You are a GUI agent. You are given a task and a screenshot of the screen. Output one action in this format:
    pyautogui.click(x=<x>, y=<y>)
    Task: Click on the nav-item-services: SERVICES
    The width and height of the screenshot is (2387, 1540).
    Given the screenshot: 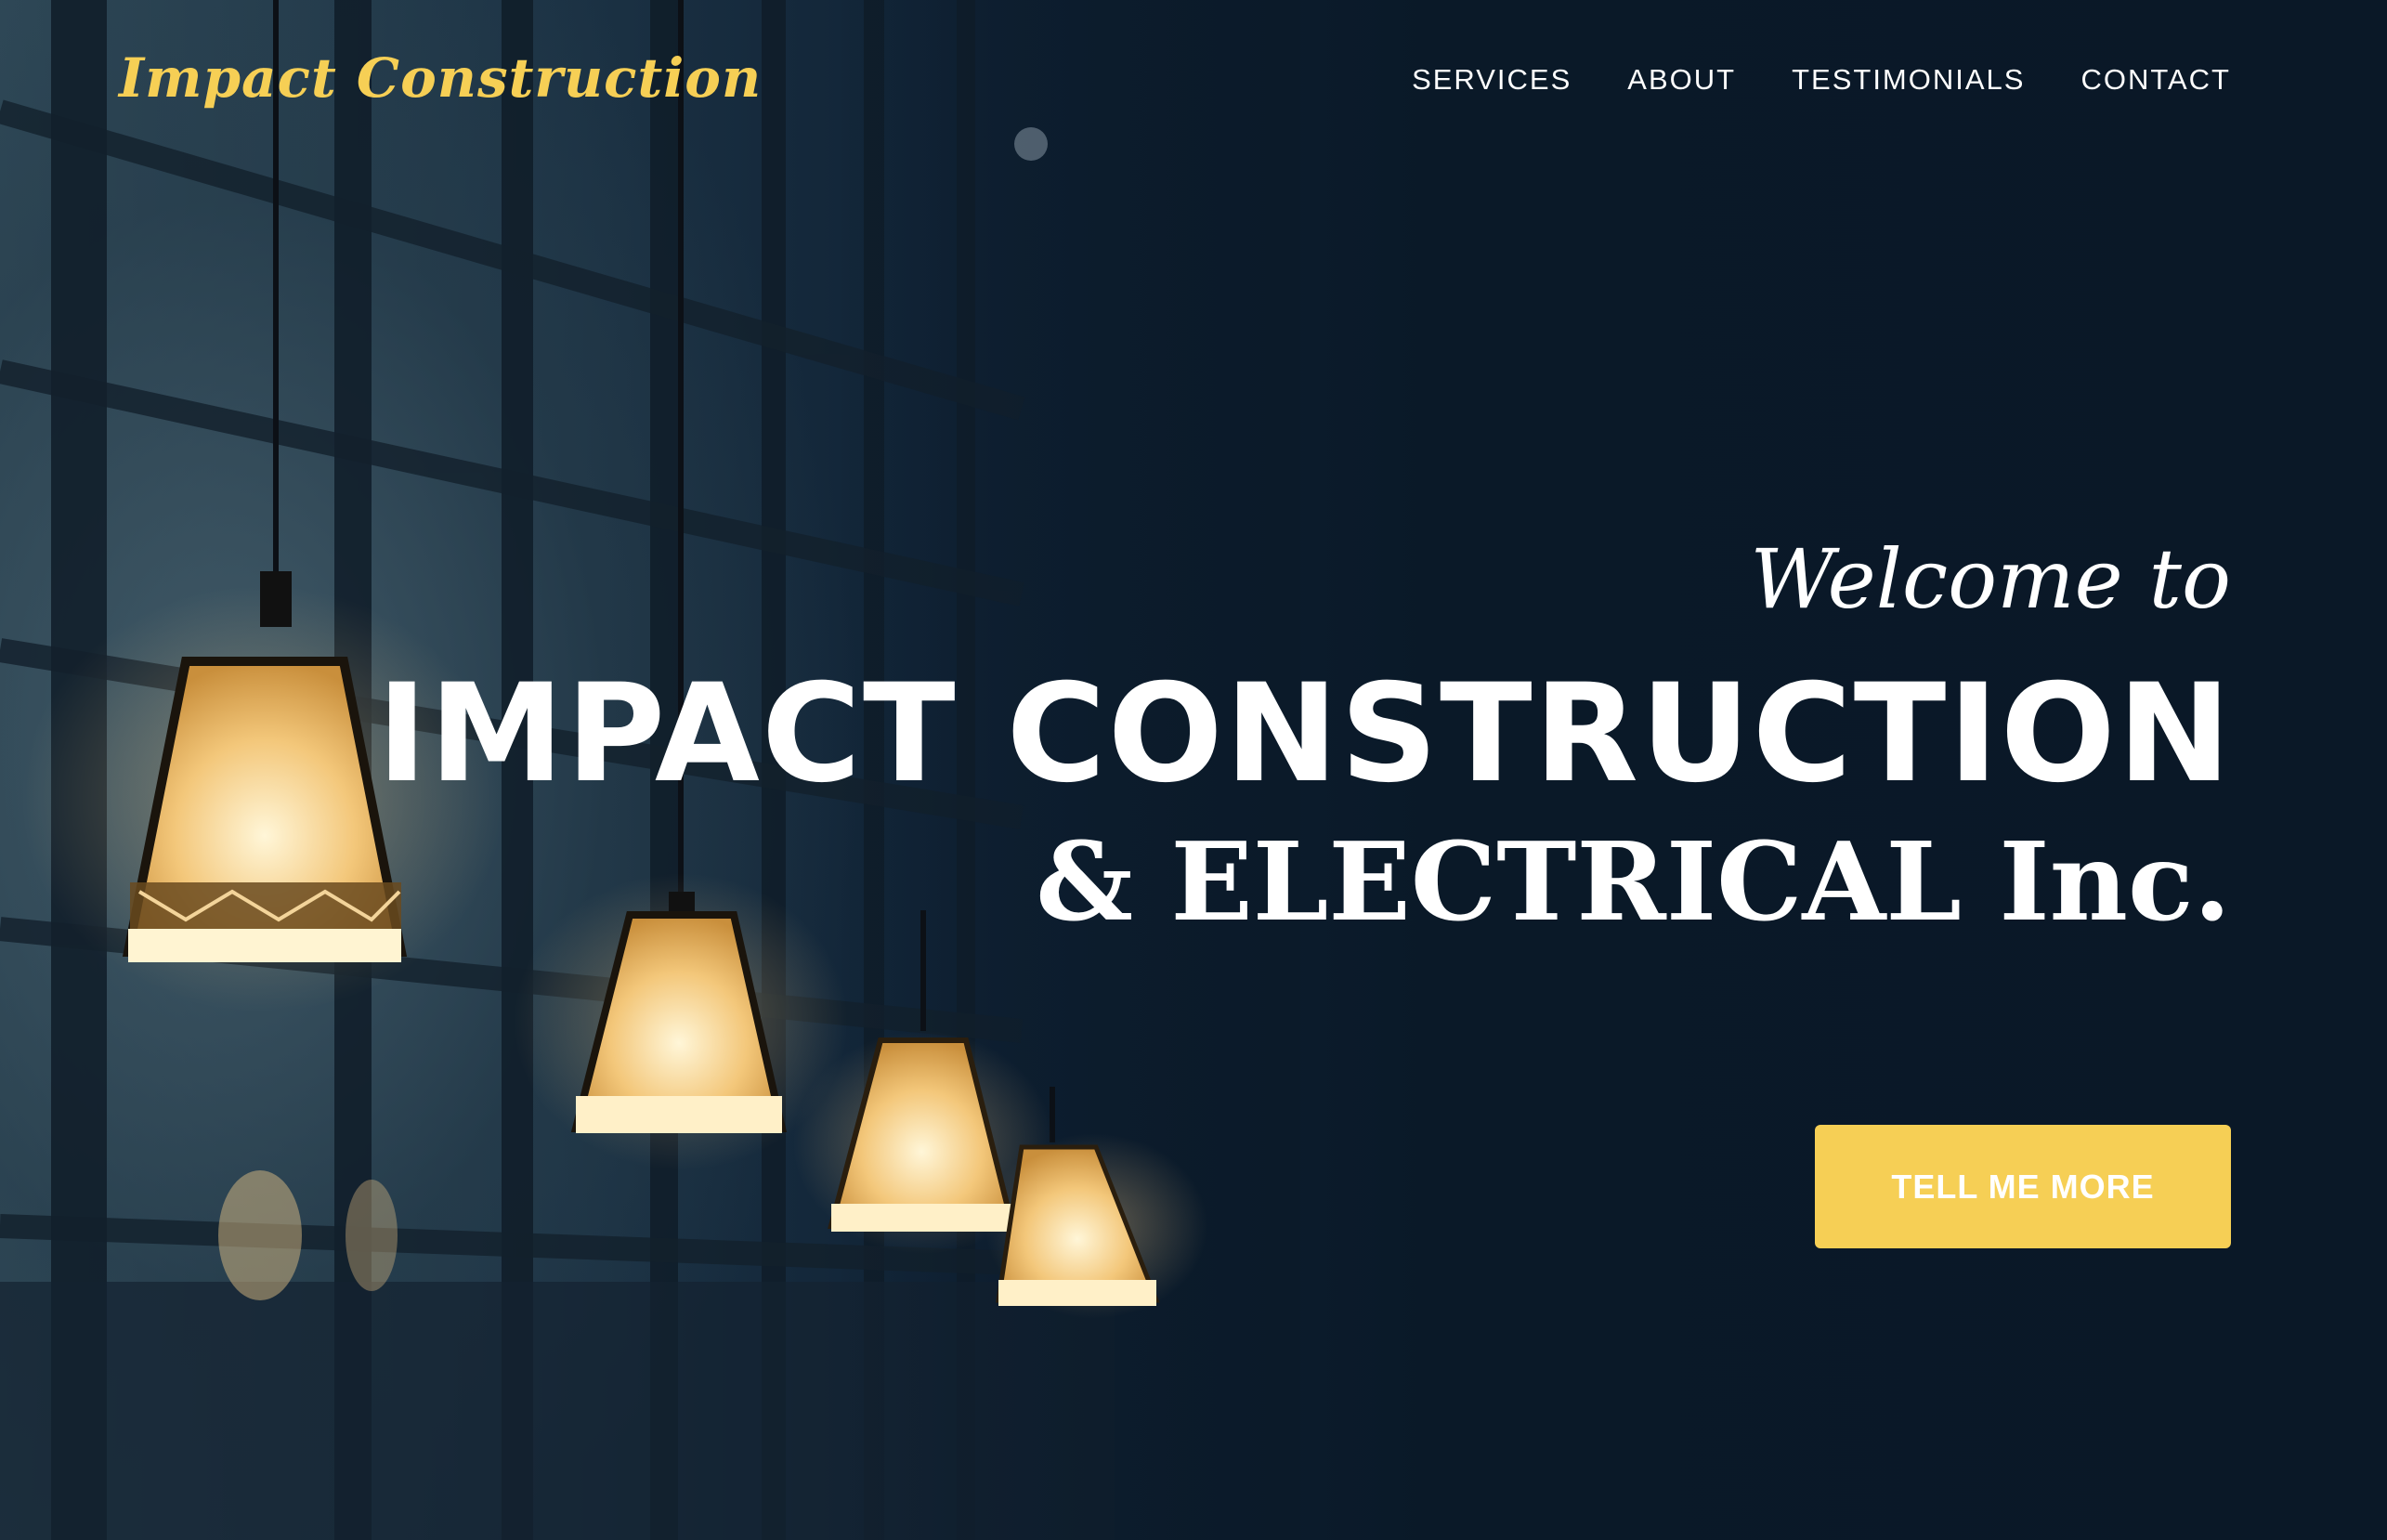 What is the action you would take?
    pyautogui.click(x=1492, y=80)
    